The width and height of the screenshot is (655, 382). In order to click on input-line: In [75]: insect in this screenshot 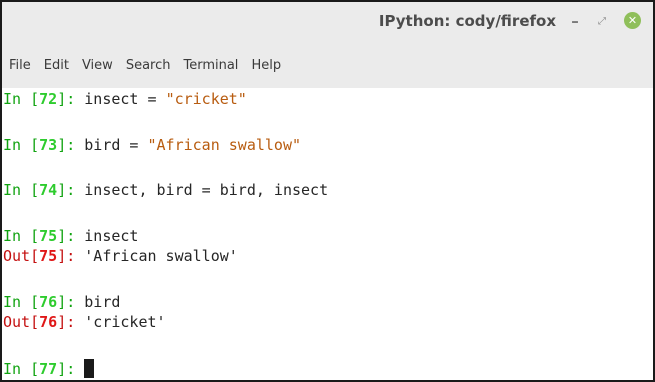, I will do `click(70, 236)`.